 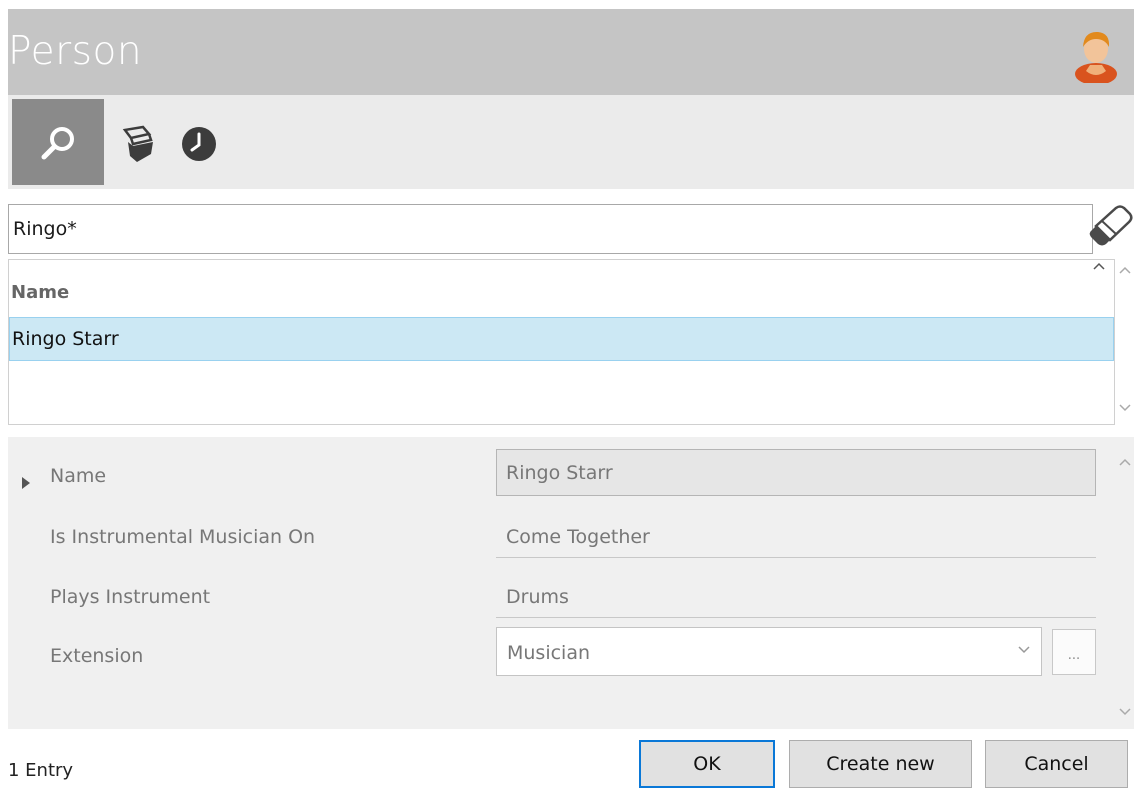 What do you see at coordinates (549, 653) in the screenshot?
I see `extension-selected-value: Musician` at bounding box center [549, 653].